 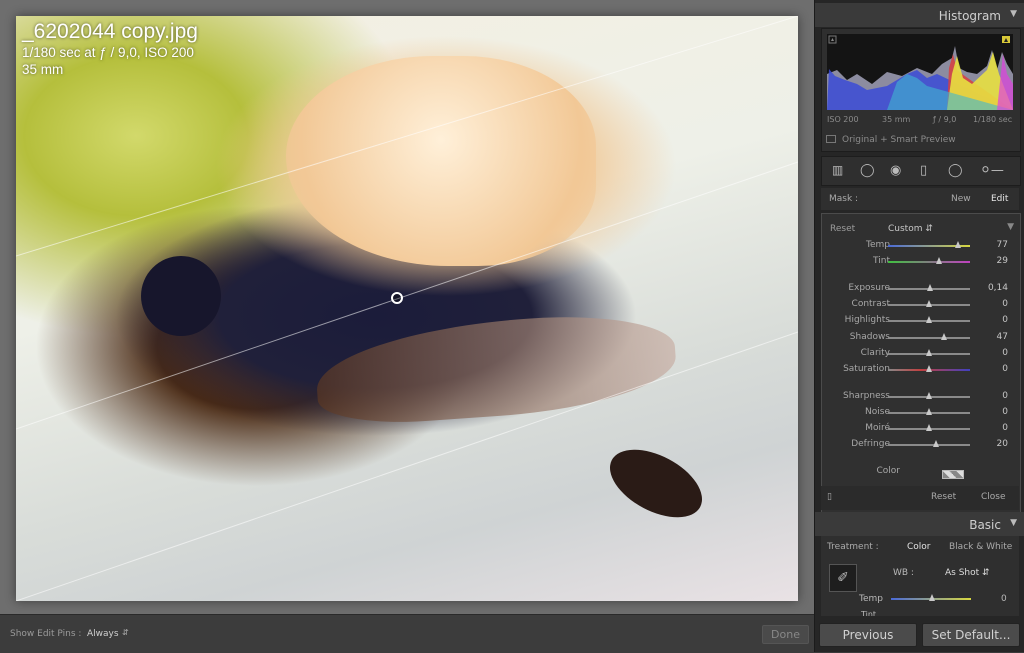 What do you see at coordinates (843, 578) in the screenshot?
I see `white-balance-eyedropper-icon: ✐` at bounding box center [843, 578].